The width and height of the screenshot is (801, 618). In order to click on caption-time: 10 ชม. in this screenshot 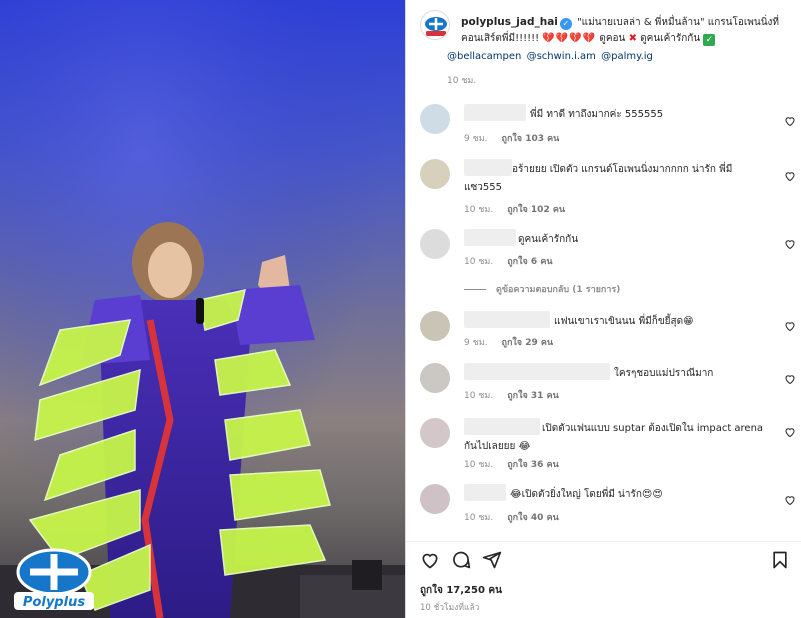, I will do `click(462, 81)`.